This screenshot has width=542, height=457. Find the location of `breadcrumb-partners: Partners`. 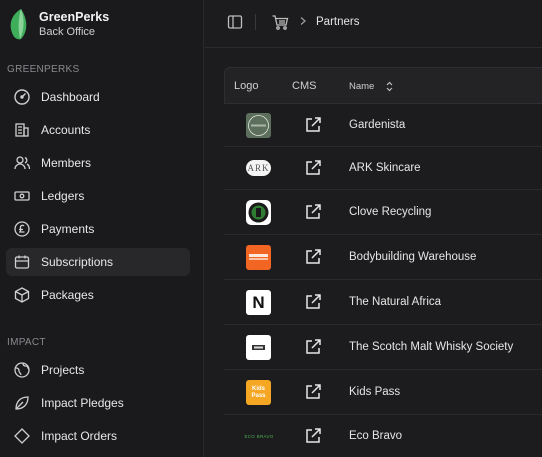

breadcrumb-partners: Partners is located at coordinates (337, 22).